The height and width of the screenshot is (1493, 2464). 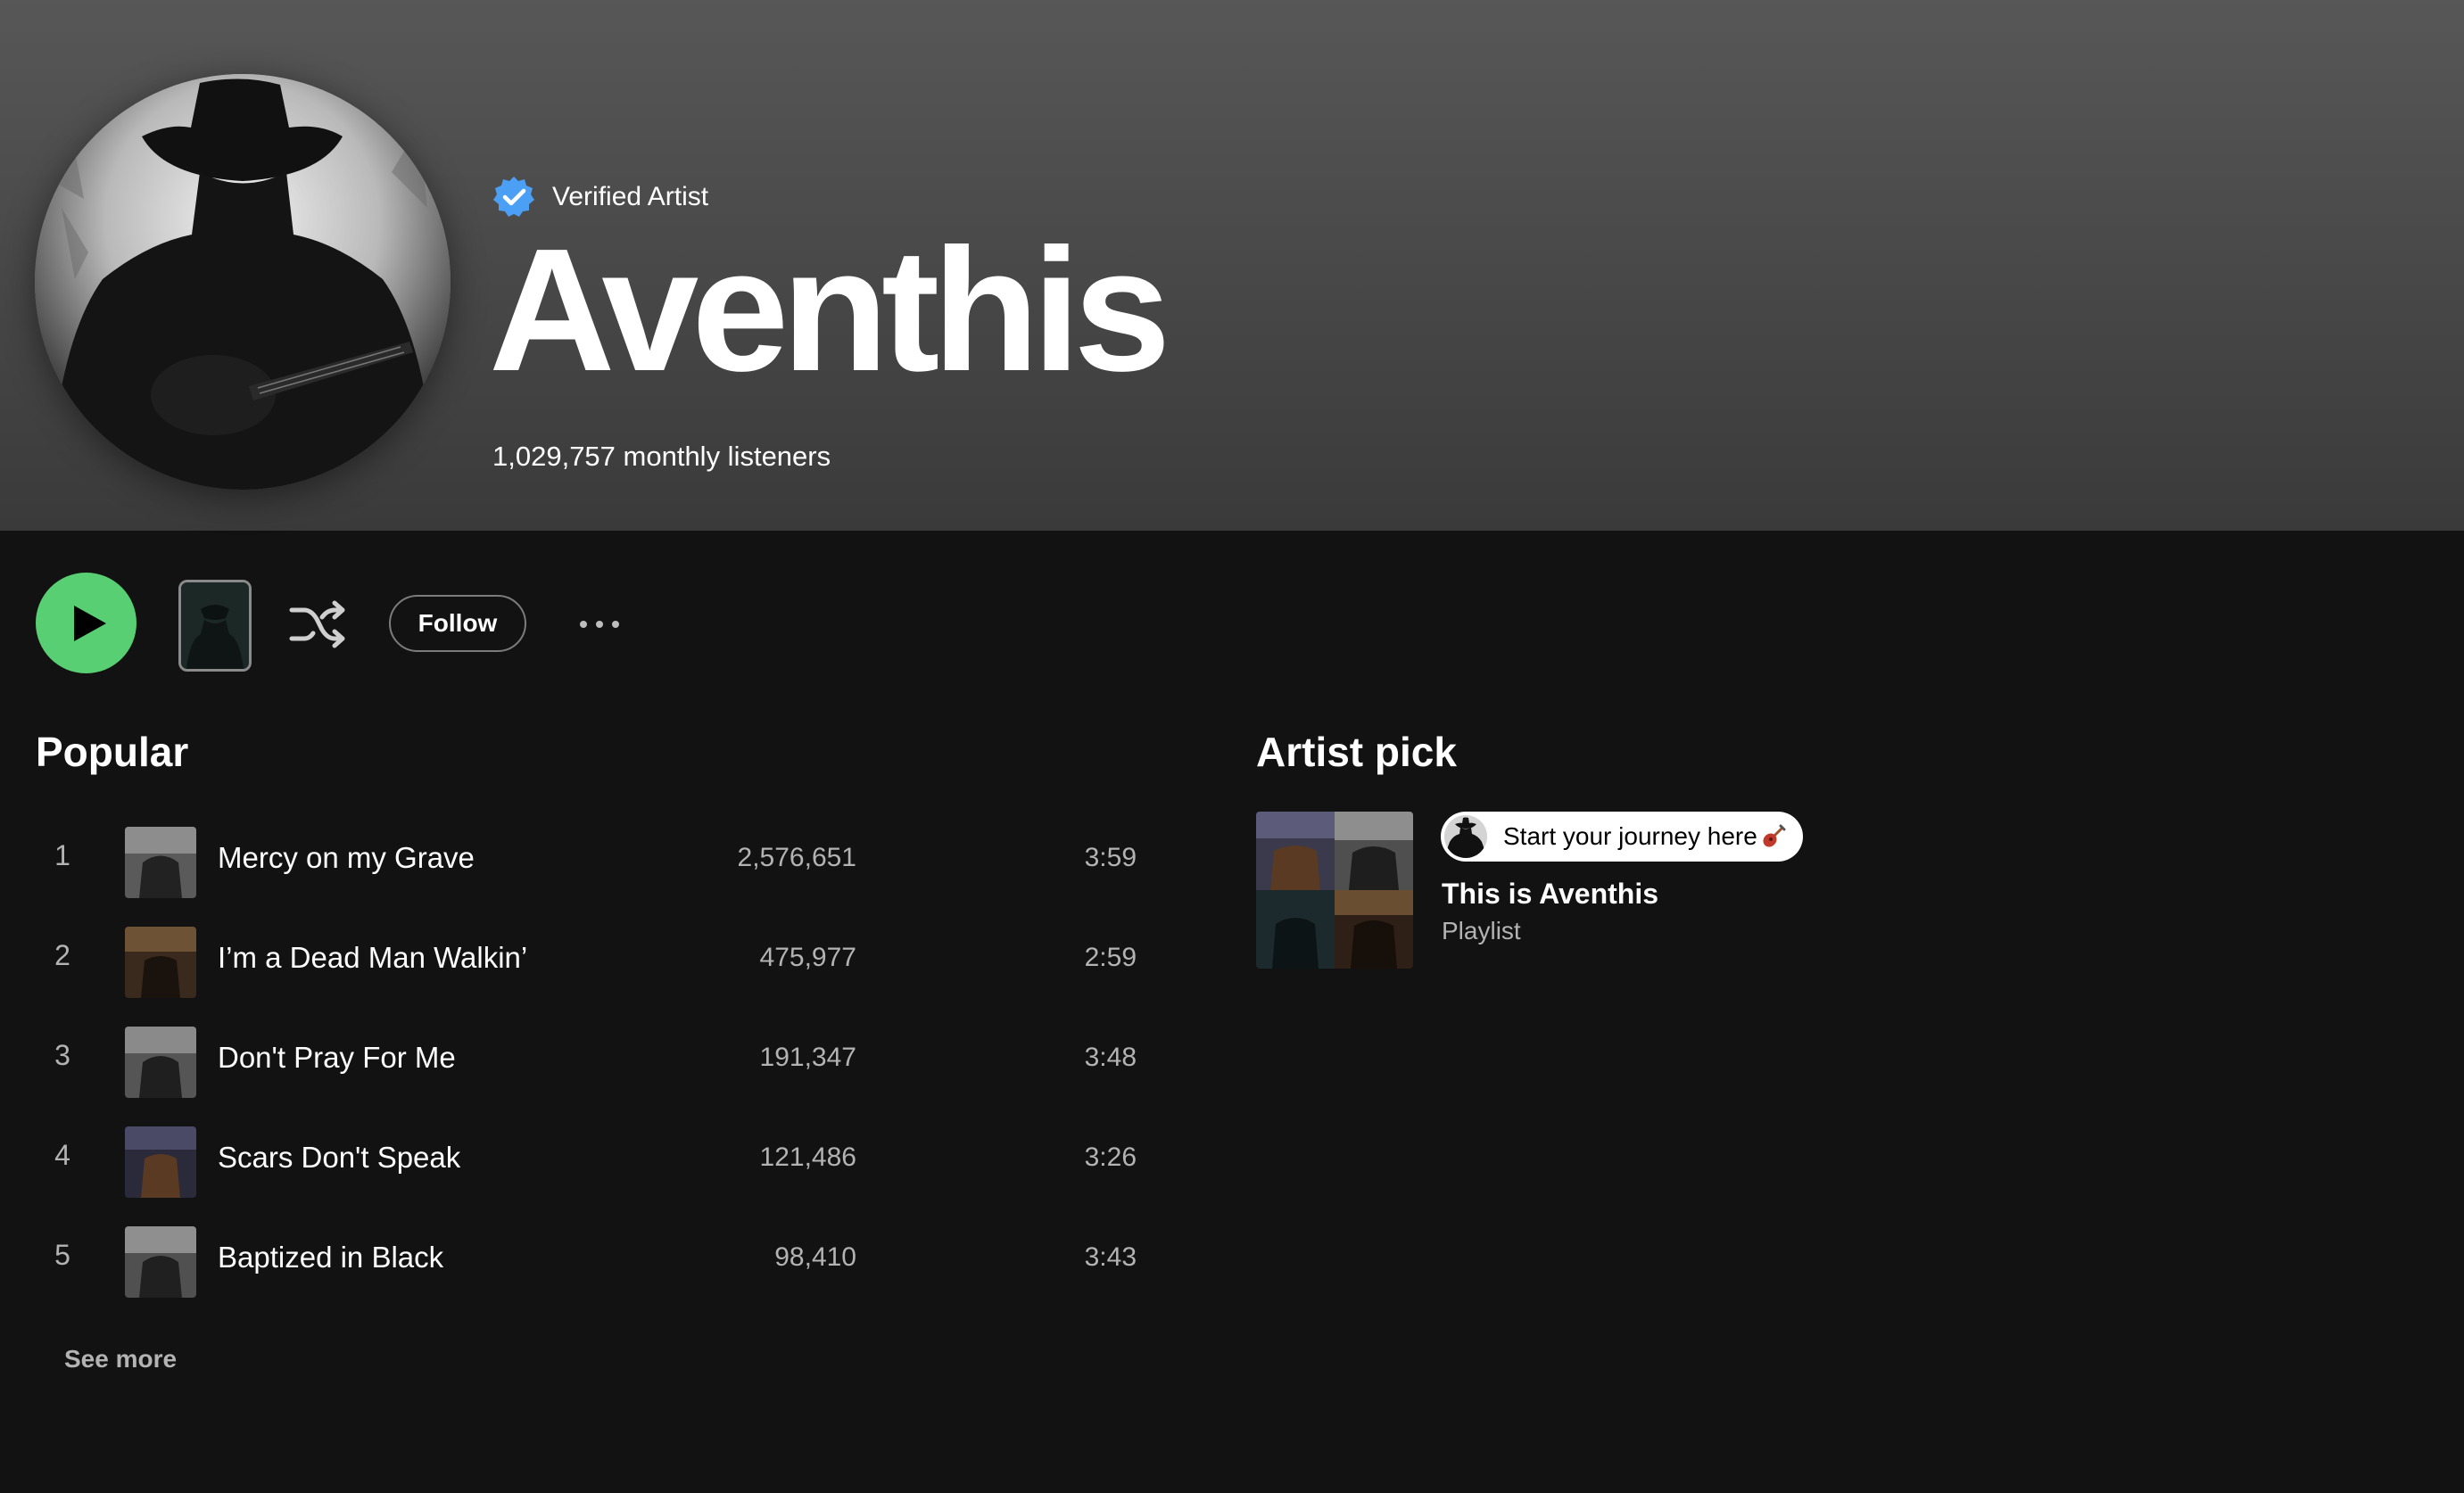 I want to click on popular-heading: Popular, so click(x=113, y=752).